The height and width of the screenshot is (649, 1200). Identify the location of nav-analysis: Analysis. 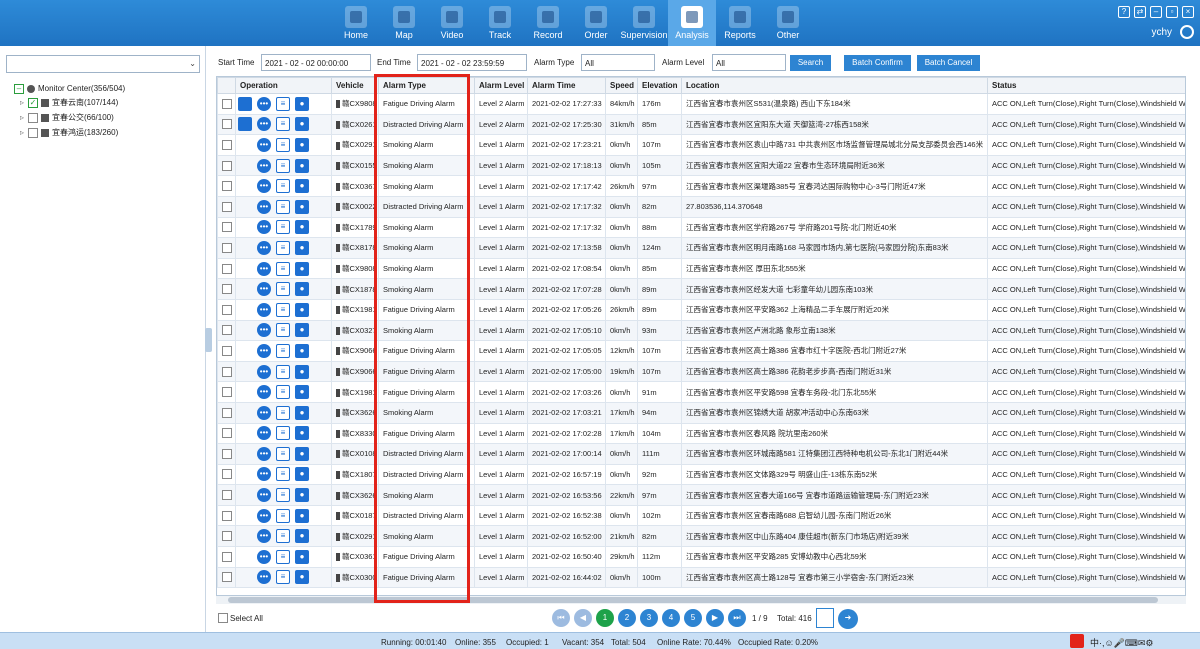
(692, 23).